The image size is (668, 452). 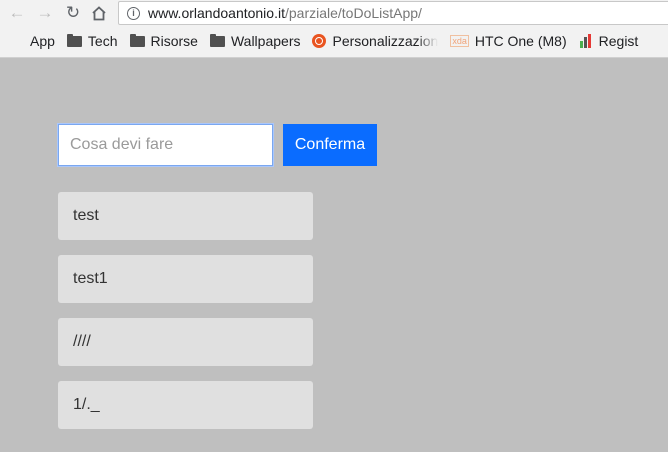 What do you see at coordinates (375, 41) in the screenshot?
I see `bookmark-personalizzazioni: Personalizzazion` at bounding box center [375, 41].